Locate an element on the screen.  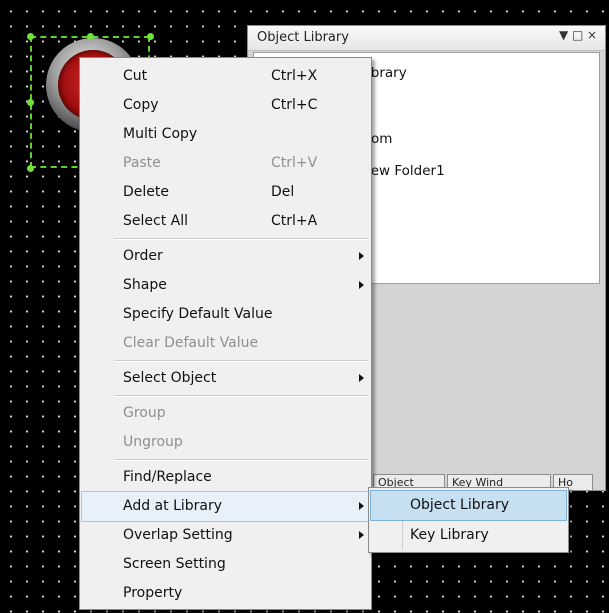
menu-item-label: Cut is located at coordinates (135, 76).